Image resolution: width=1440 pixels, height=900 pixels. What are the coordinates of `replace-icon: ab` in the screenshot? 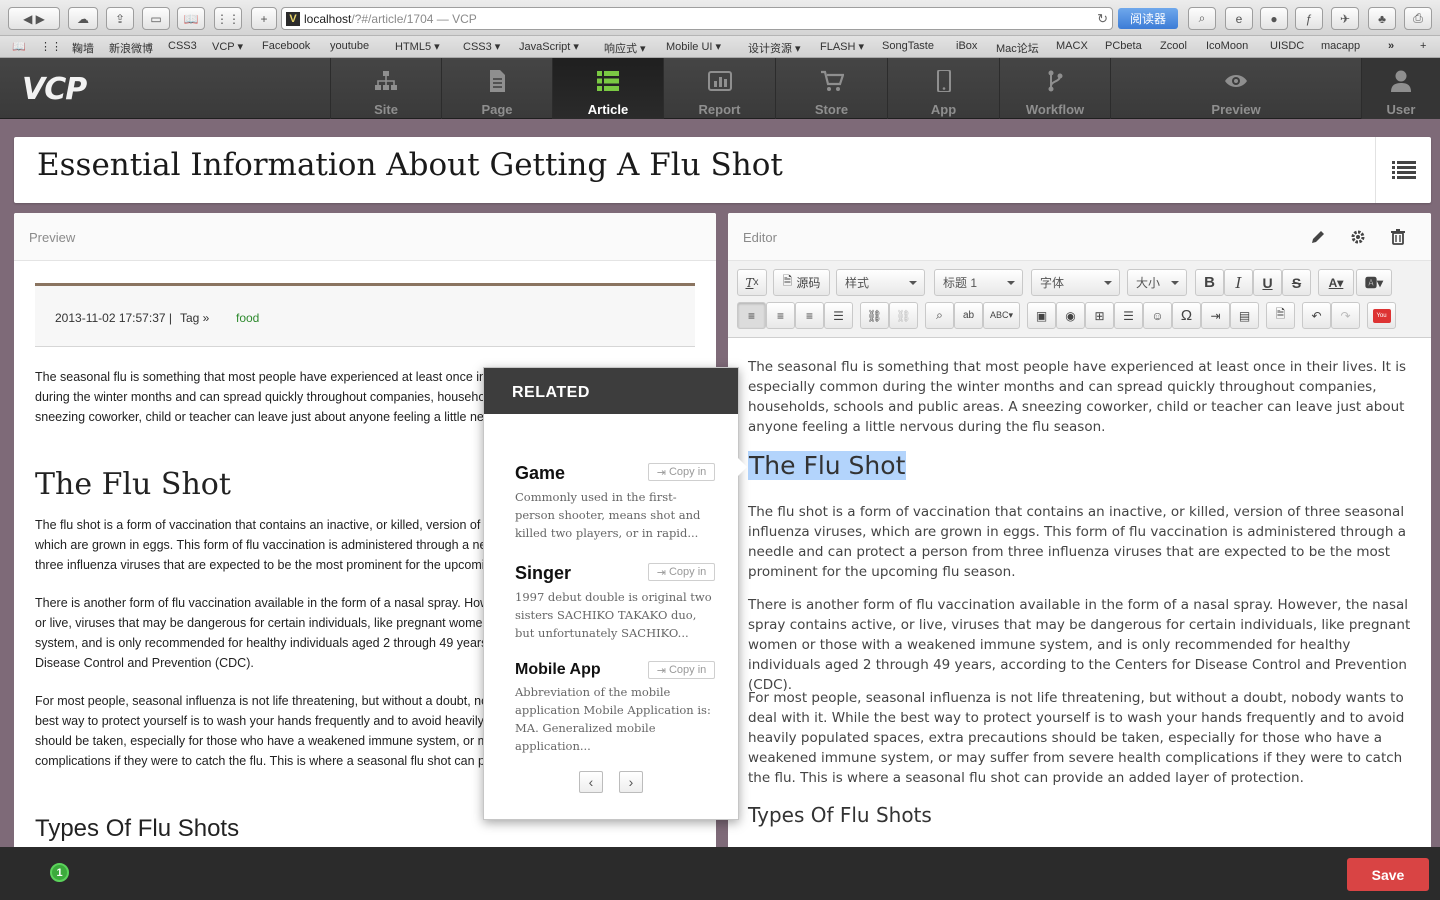 It's located at (968, 315).